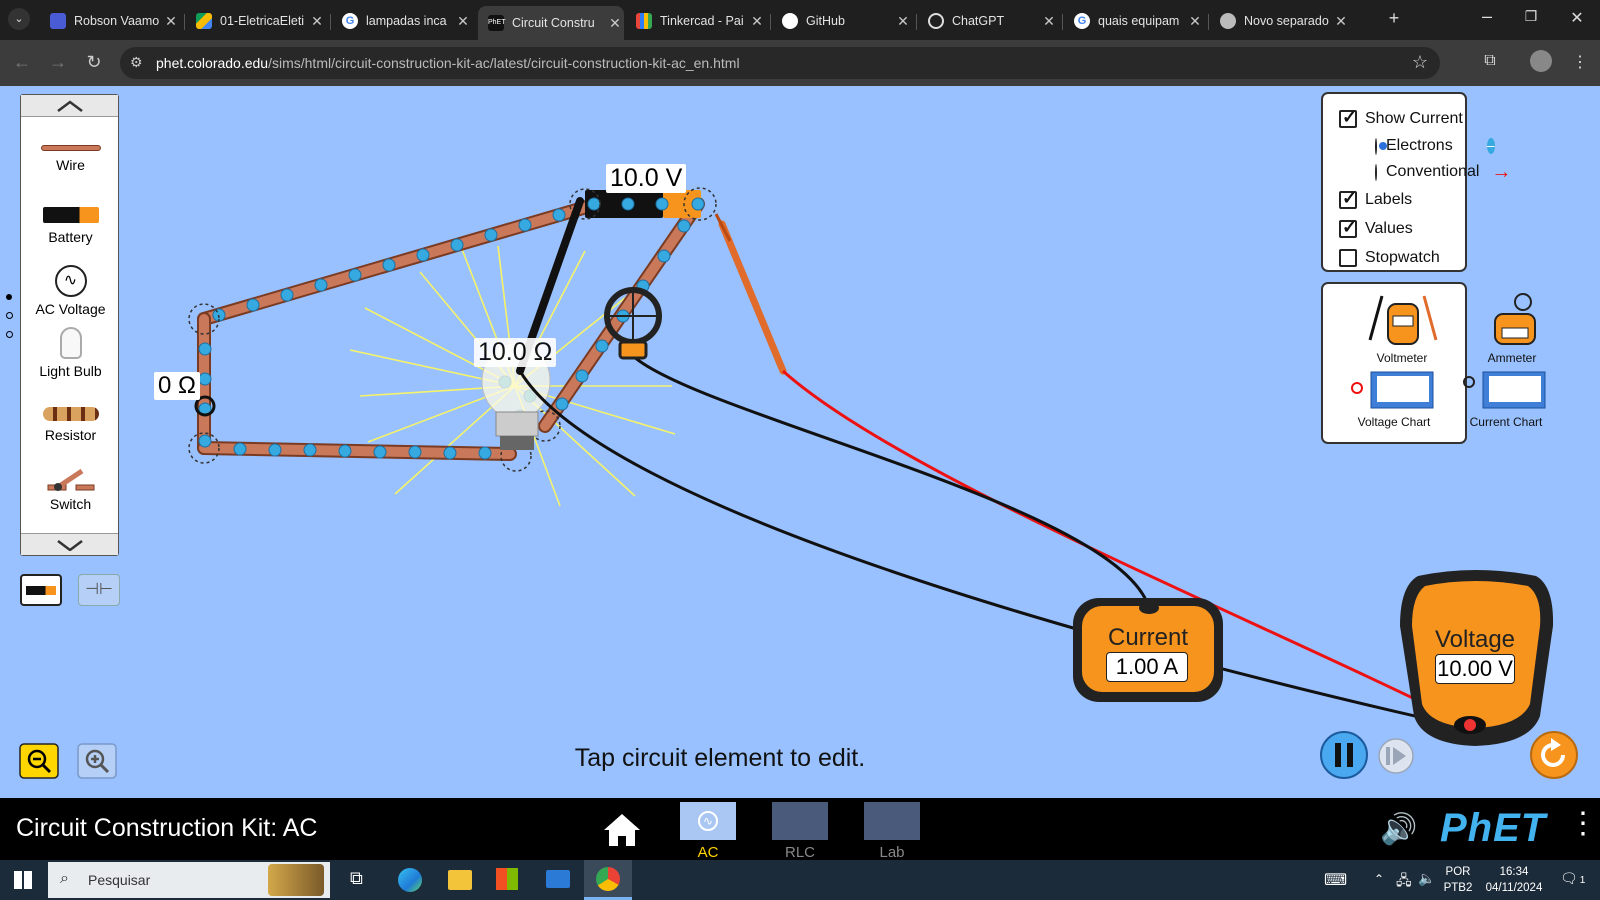  Describe the element at coordinates (1134, 21) in the screenshot. I see `tab-quais: G quais equipam ✕` at that location.